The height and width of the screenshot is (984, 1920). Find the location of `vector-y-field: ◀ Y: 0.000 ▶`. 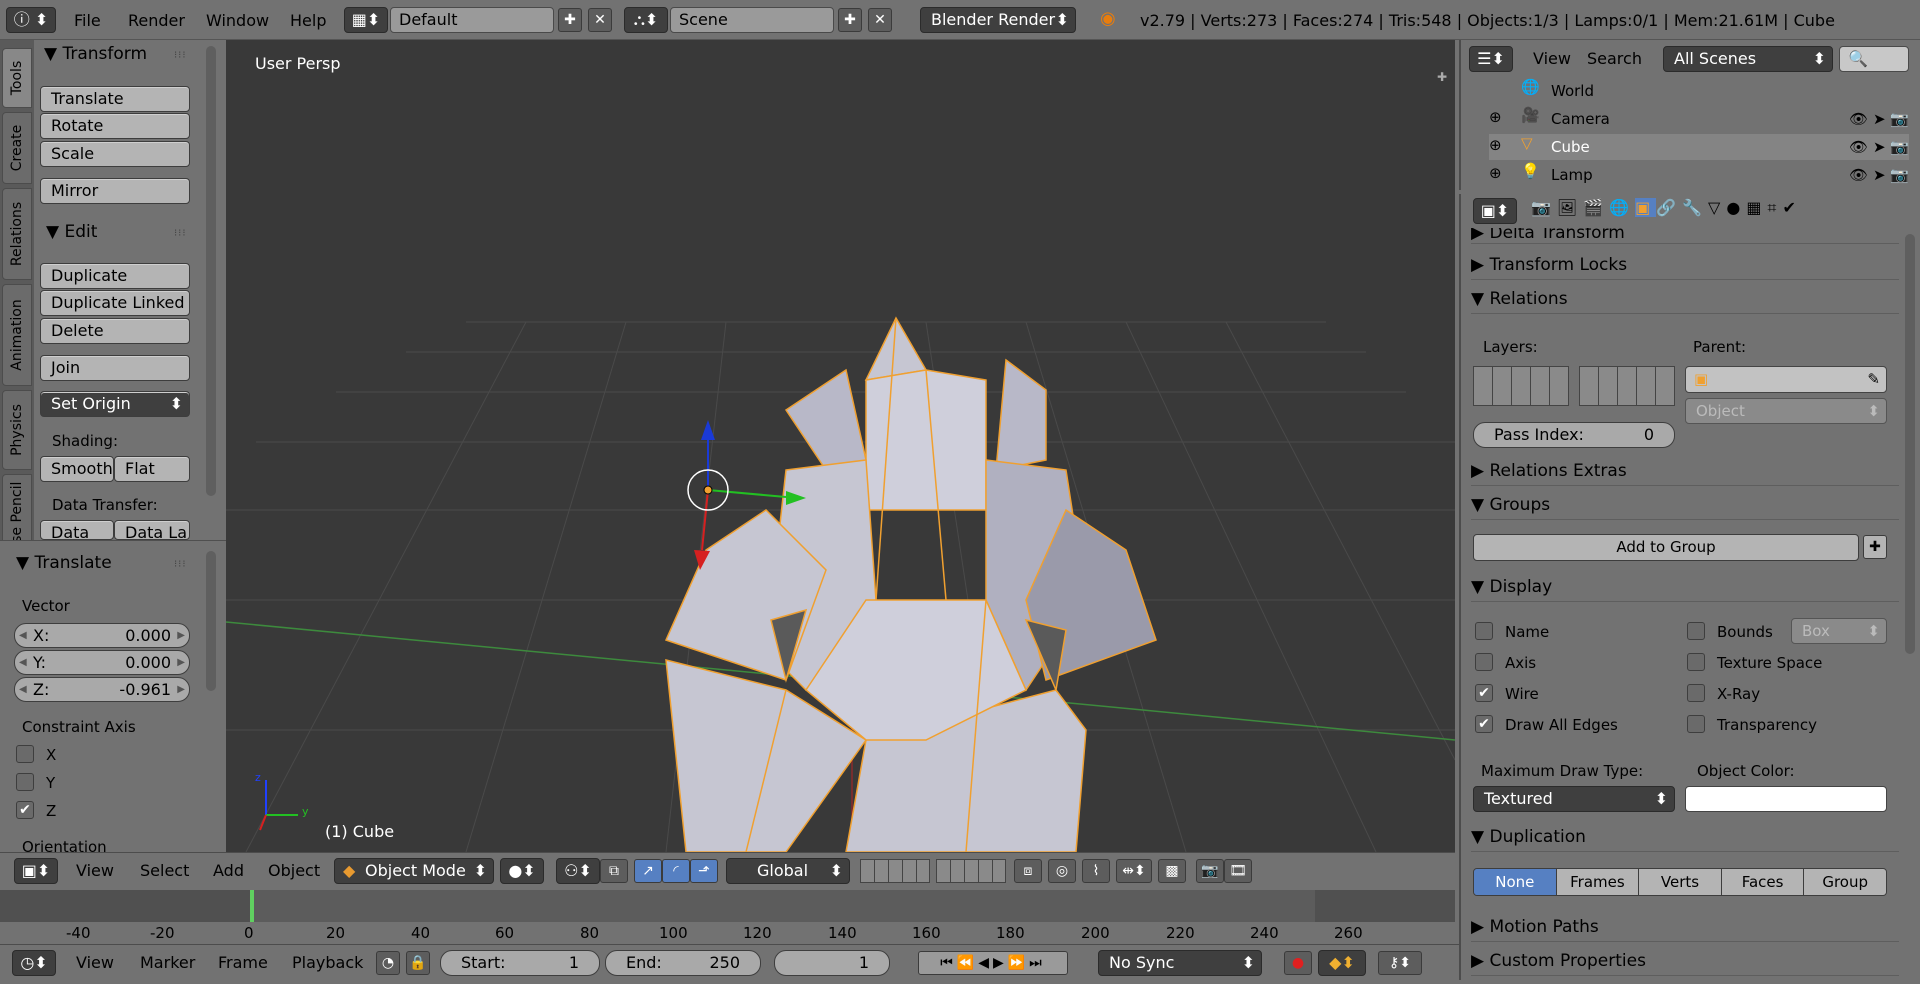

vector-y-field: ◀ Y: 0.000 ▶ is located at coordinates (102, 662).